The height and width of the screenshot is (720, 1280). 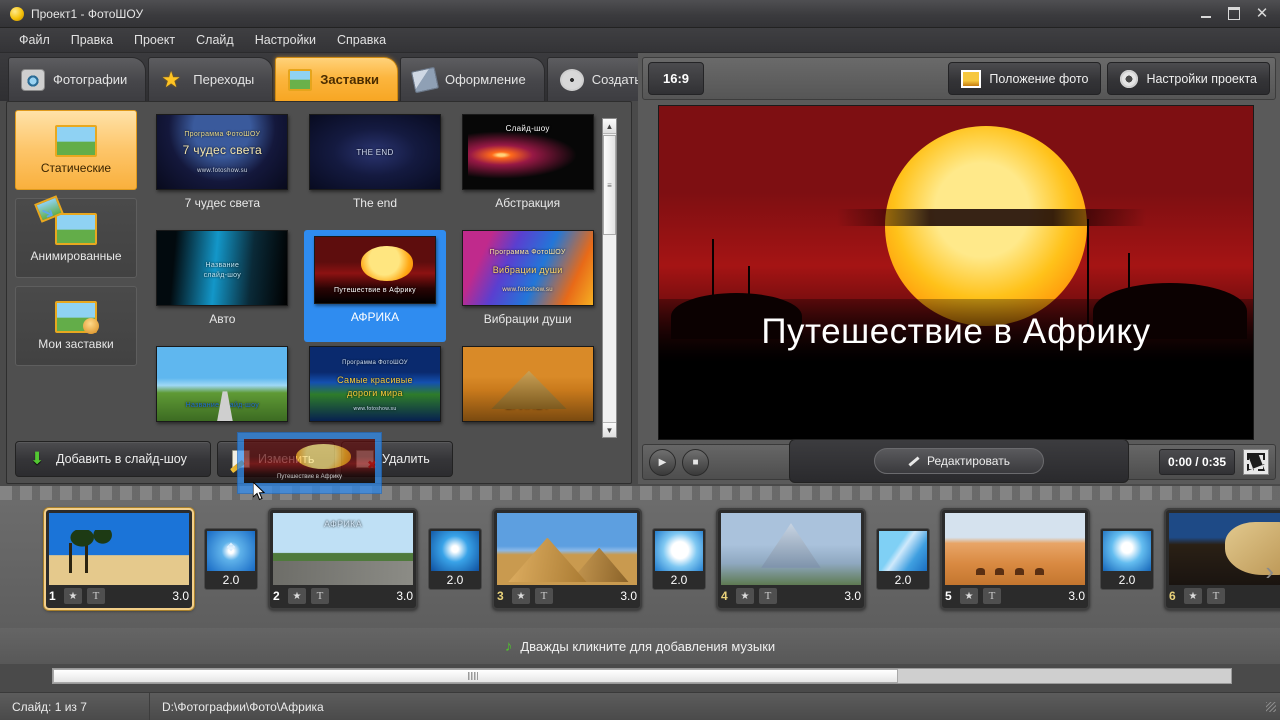 I want to click on menu-item-slide: Слайд, so click(x=215, y=40).